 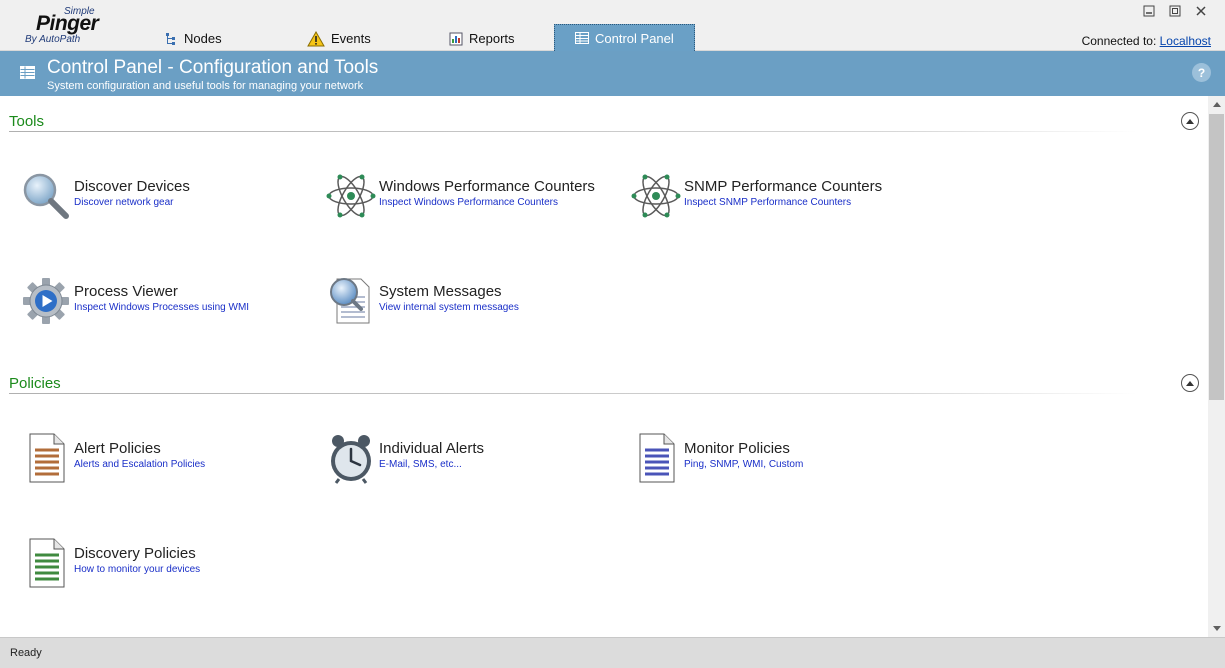 I want to click on tab-reports: Reports, so click(x=482, y=38).